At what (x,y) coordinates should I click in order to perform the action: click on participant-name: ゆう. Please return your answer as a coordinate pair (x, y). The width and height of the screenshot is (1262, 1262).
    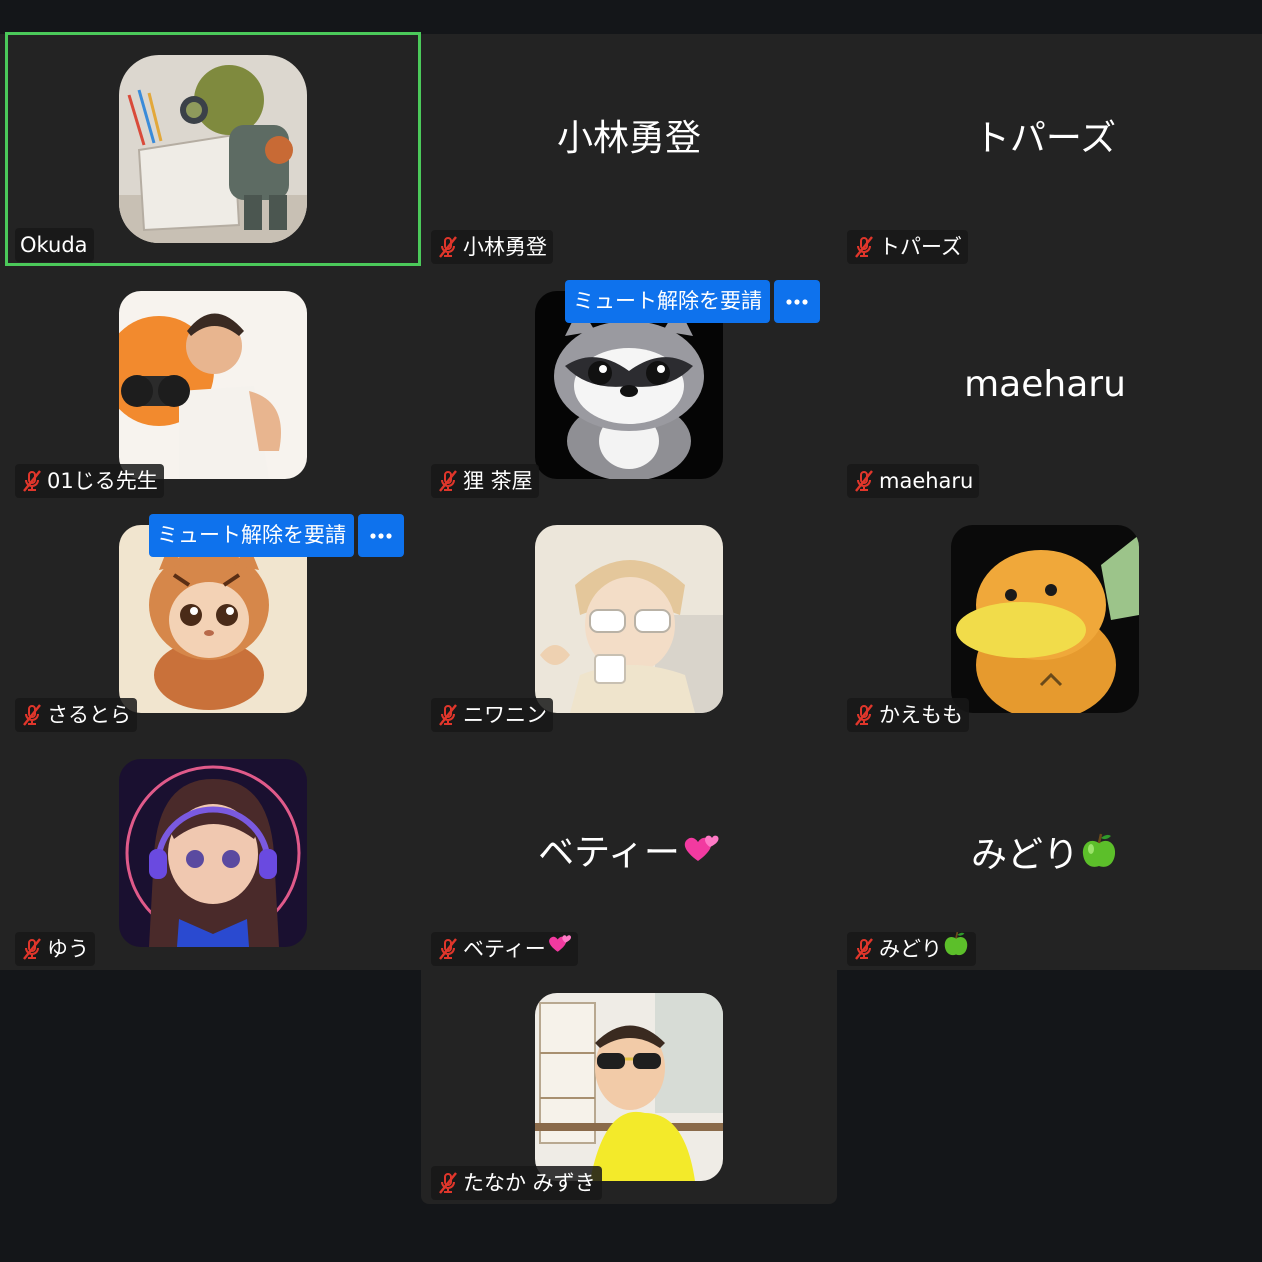
    Looking at the image, I should click on (68, 949).